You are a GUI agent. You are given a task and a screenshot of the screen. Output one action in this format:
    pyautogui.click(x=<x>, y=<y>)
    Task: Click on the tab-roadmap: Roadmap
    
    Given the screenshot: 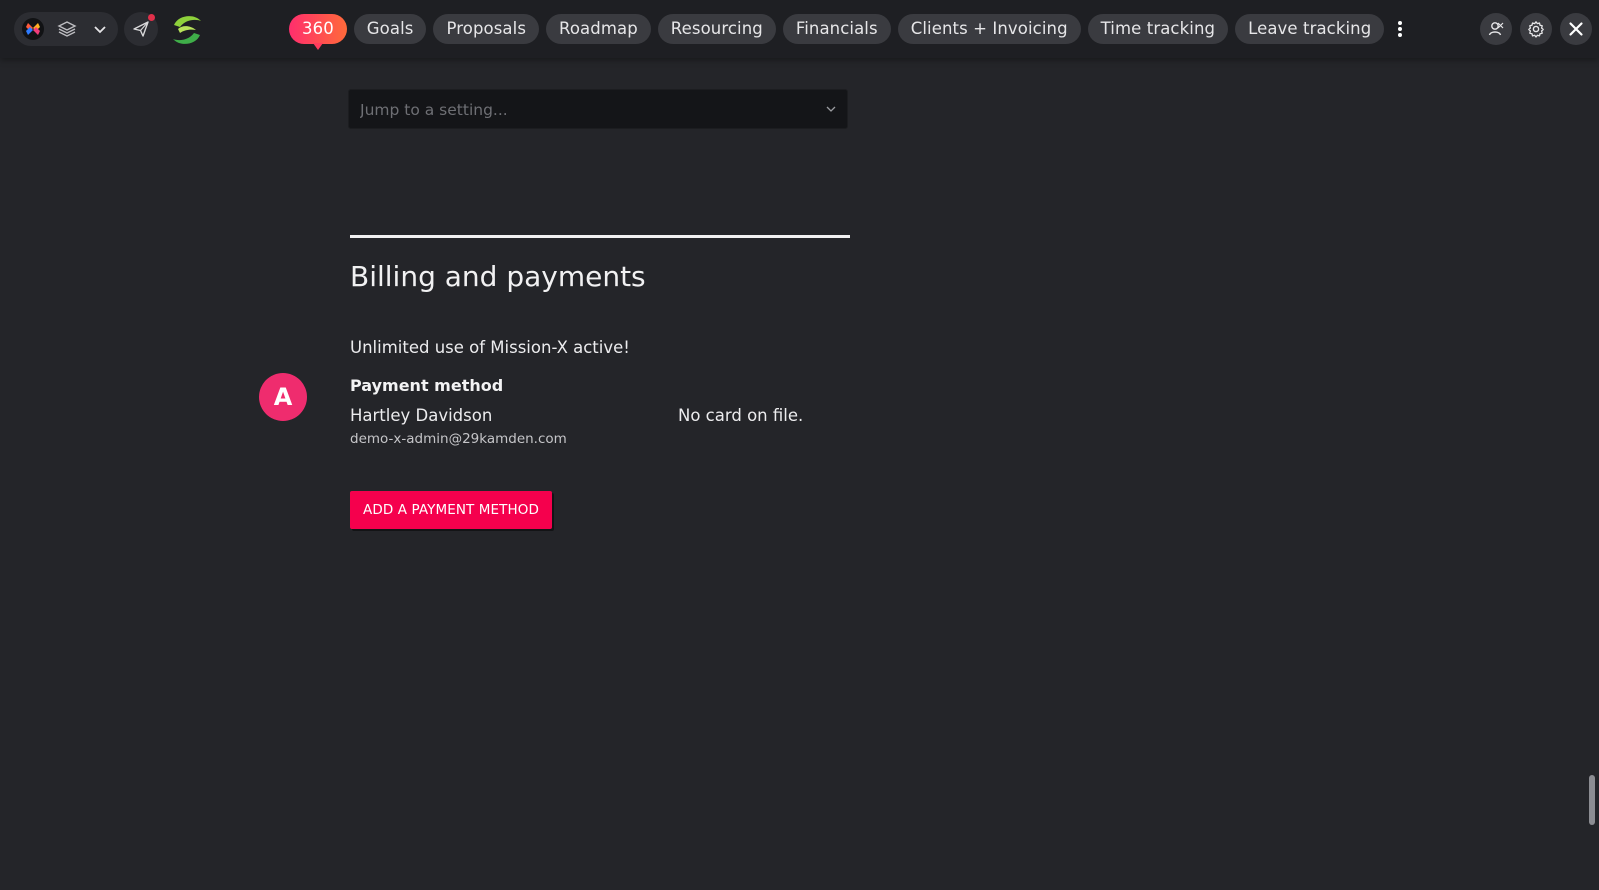 What is the action you would take?
    pyautogui.click(x=598, y=29)
    